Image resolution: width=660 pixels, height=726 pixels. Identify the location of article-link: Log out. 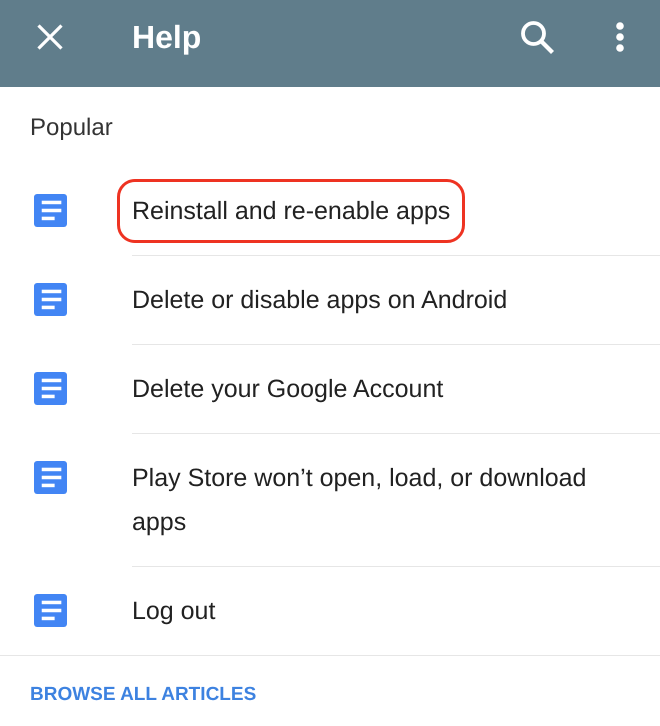
(376, 611).